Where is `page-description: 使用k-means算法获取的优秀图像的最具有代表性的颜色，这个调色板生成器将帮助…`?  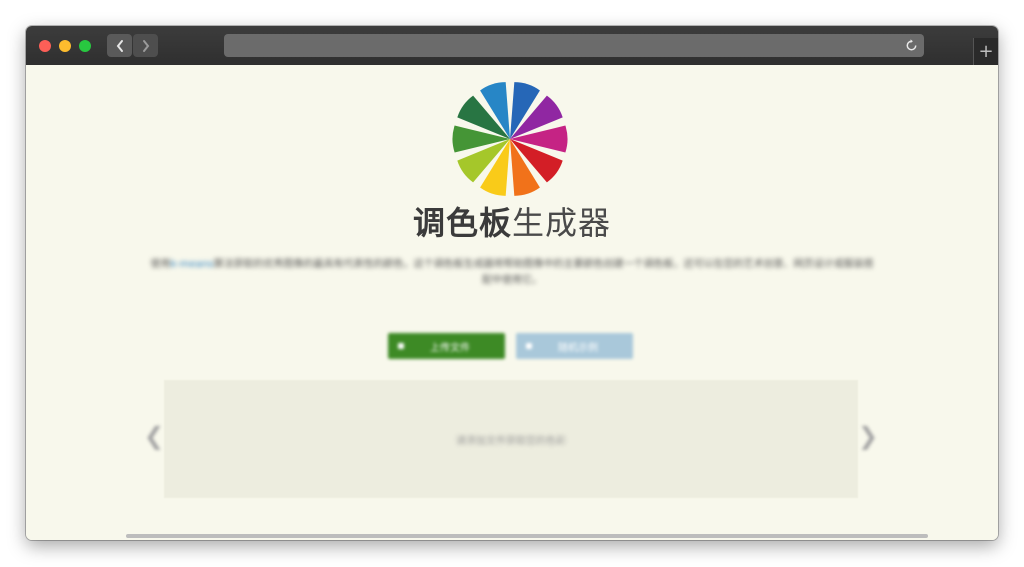
page-description: 使用k-means算法获取的优秀图像的最具有代表性的颜色，这个调色板生成器将帮助… is located at coordinates (512, 273).